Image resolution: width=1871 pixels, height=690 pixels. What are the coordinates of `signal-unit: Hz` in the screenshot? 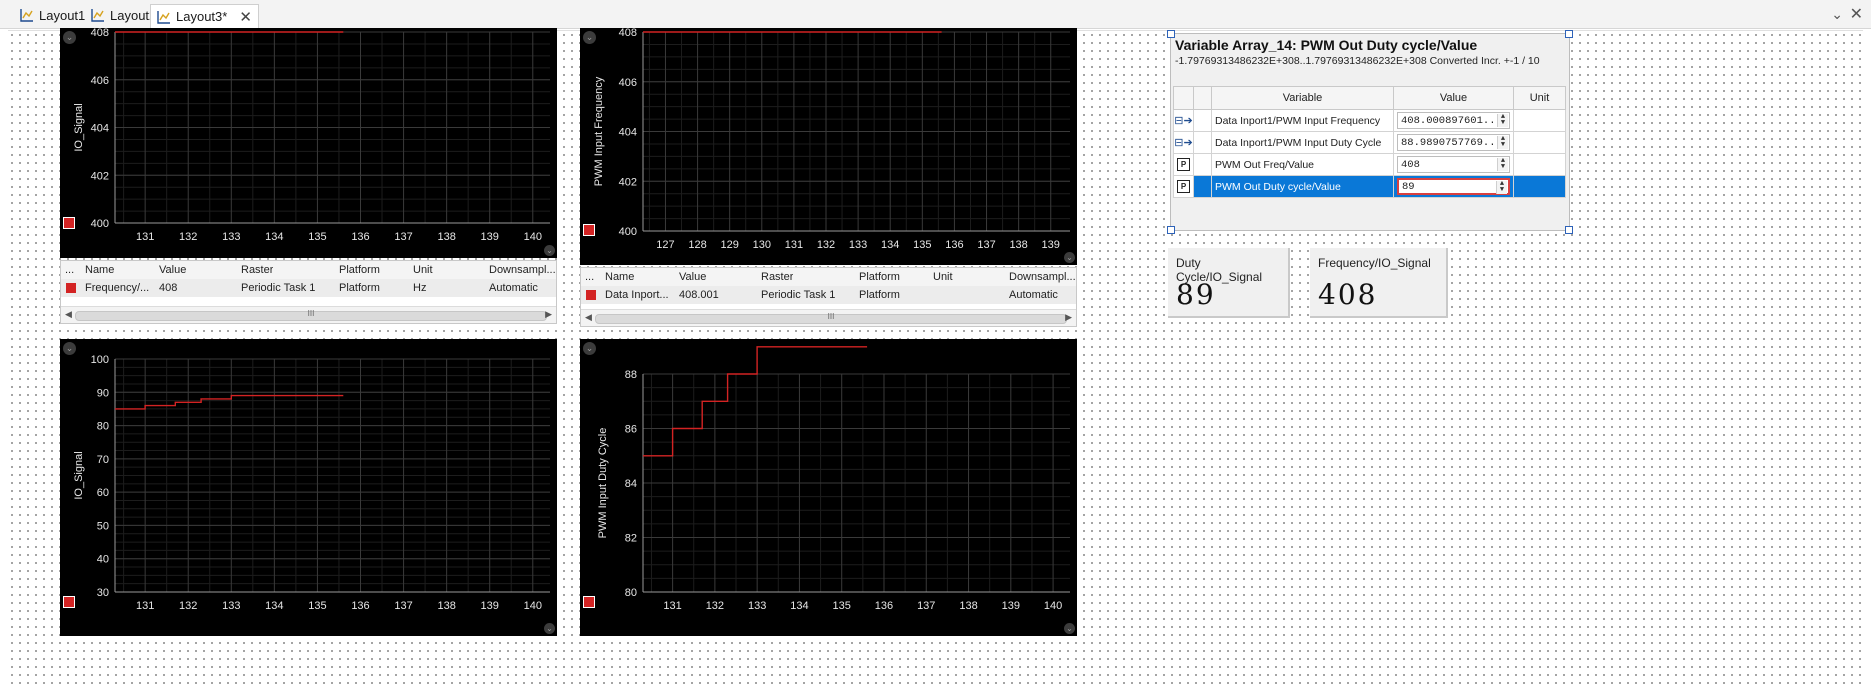 It's located at (420, 288).